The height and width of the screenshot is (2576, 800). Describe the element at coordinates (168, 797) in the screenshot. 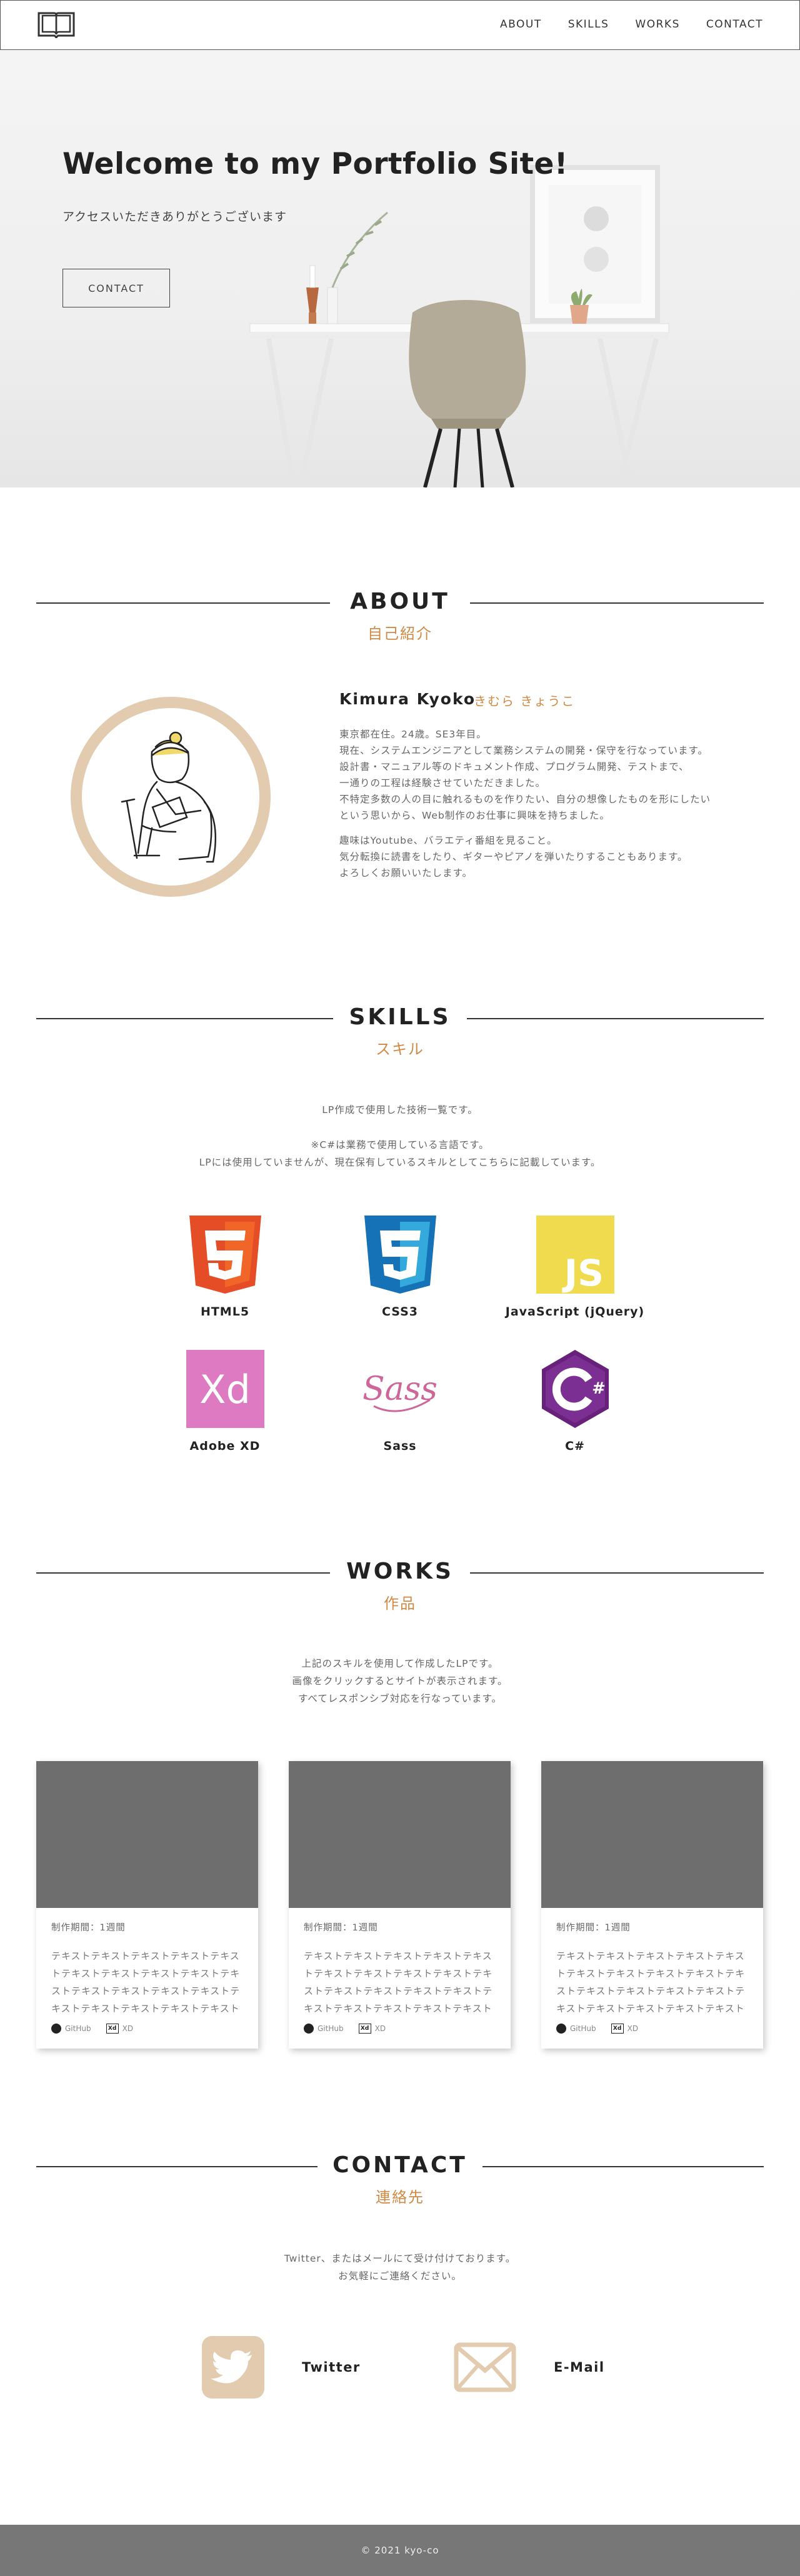

I see `person-reading-illustration` at that location.